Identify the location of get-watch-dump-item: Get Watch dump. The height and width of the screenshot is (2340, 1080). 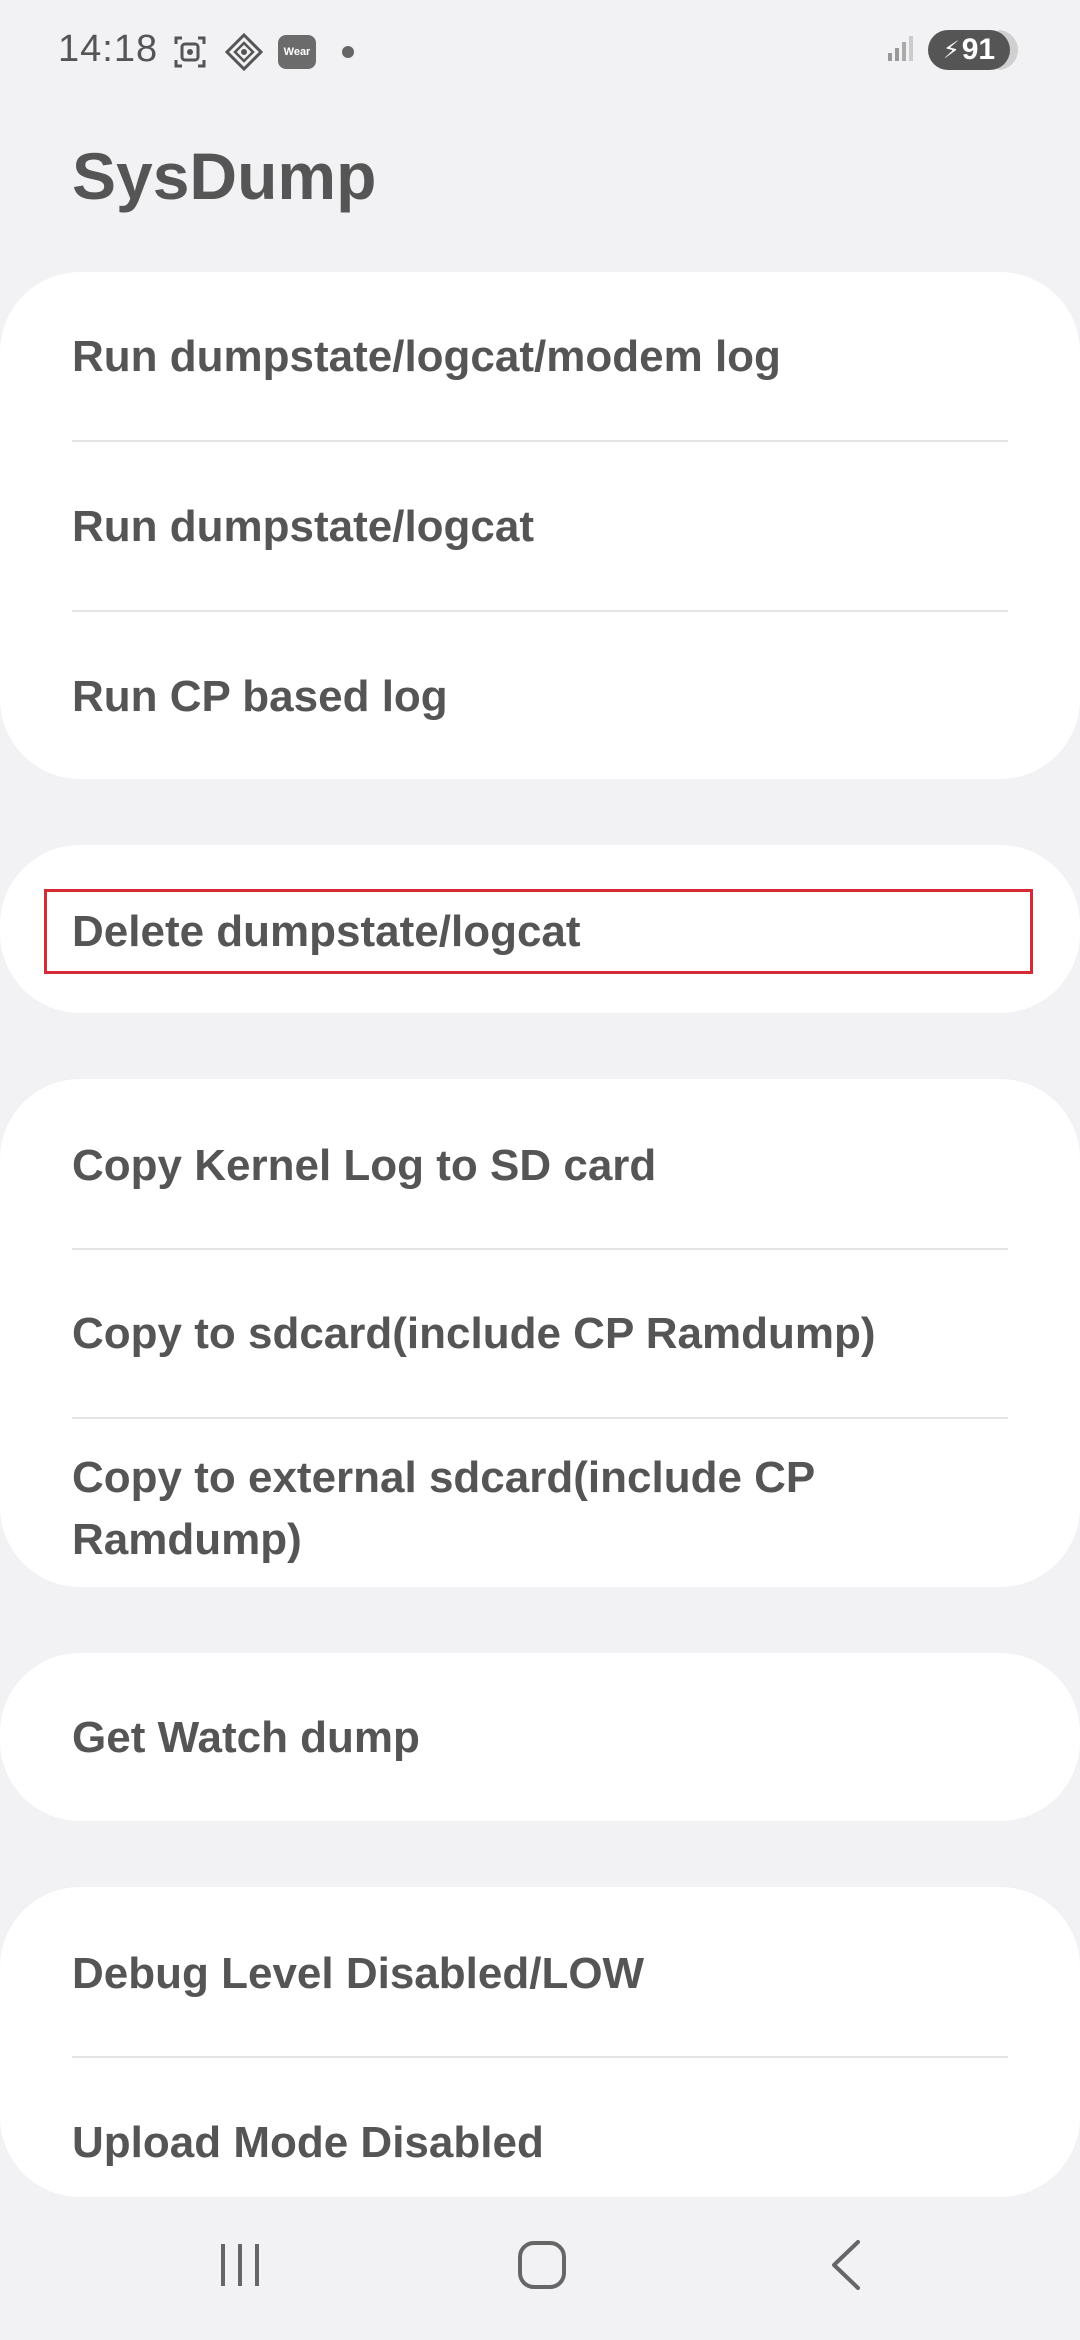
(540, 1738).